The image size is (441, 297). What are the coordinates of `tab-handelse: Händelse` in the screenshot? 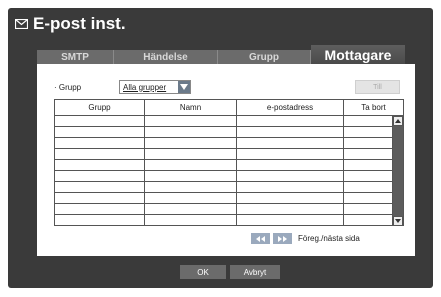 It's located at (166, 57).